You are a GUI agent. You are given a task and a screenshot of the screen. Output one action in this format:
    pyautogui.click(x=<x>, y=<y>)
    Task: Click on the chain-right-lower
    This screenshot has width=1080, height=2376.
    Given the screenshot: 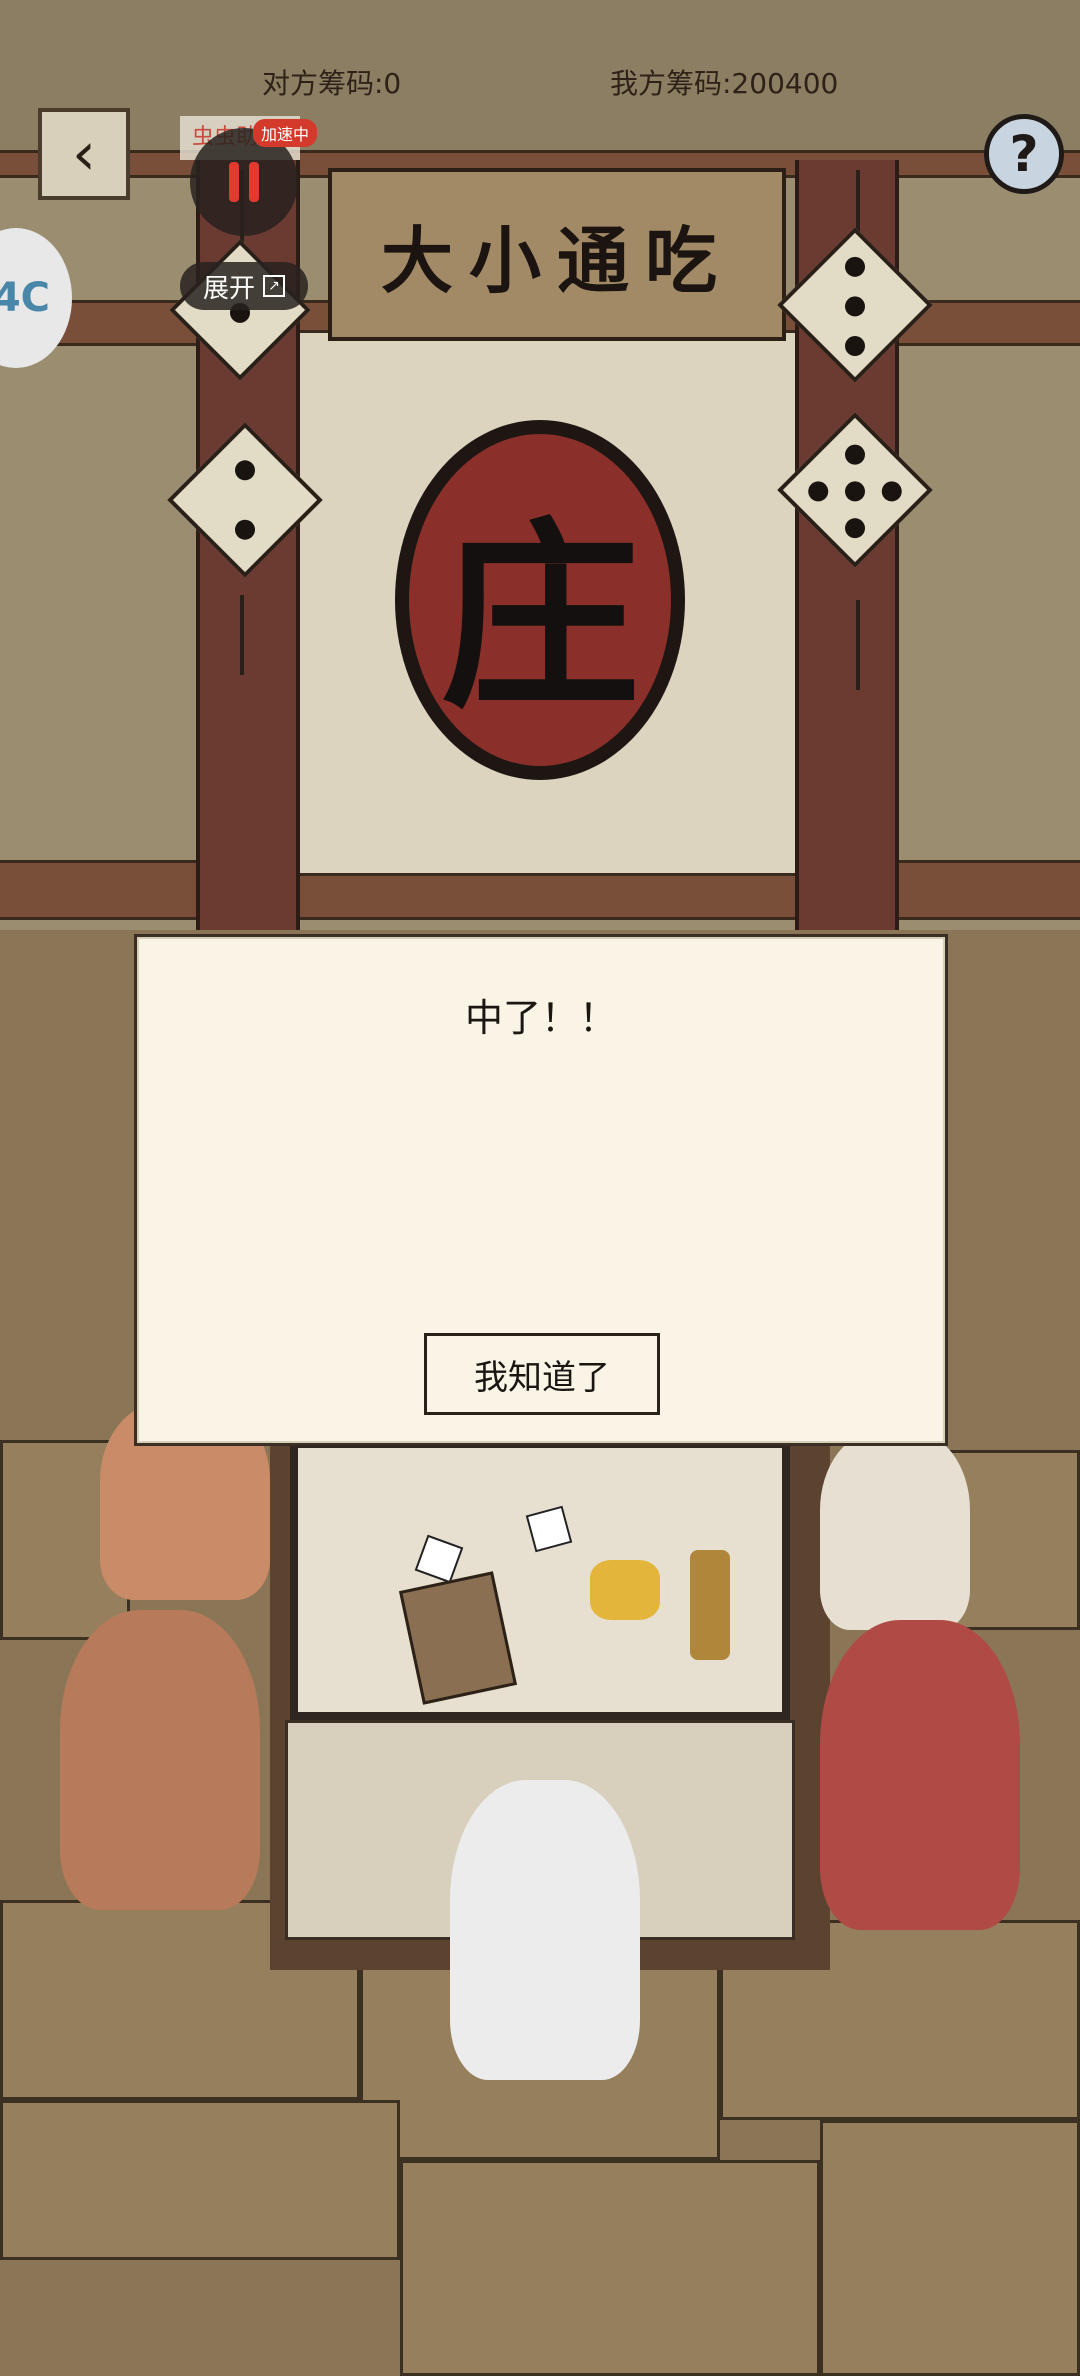 What is the action you would take?
    pyautogui.click(x=858, y=645)
    